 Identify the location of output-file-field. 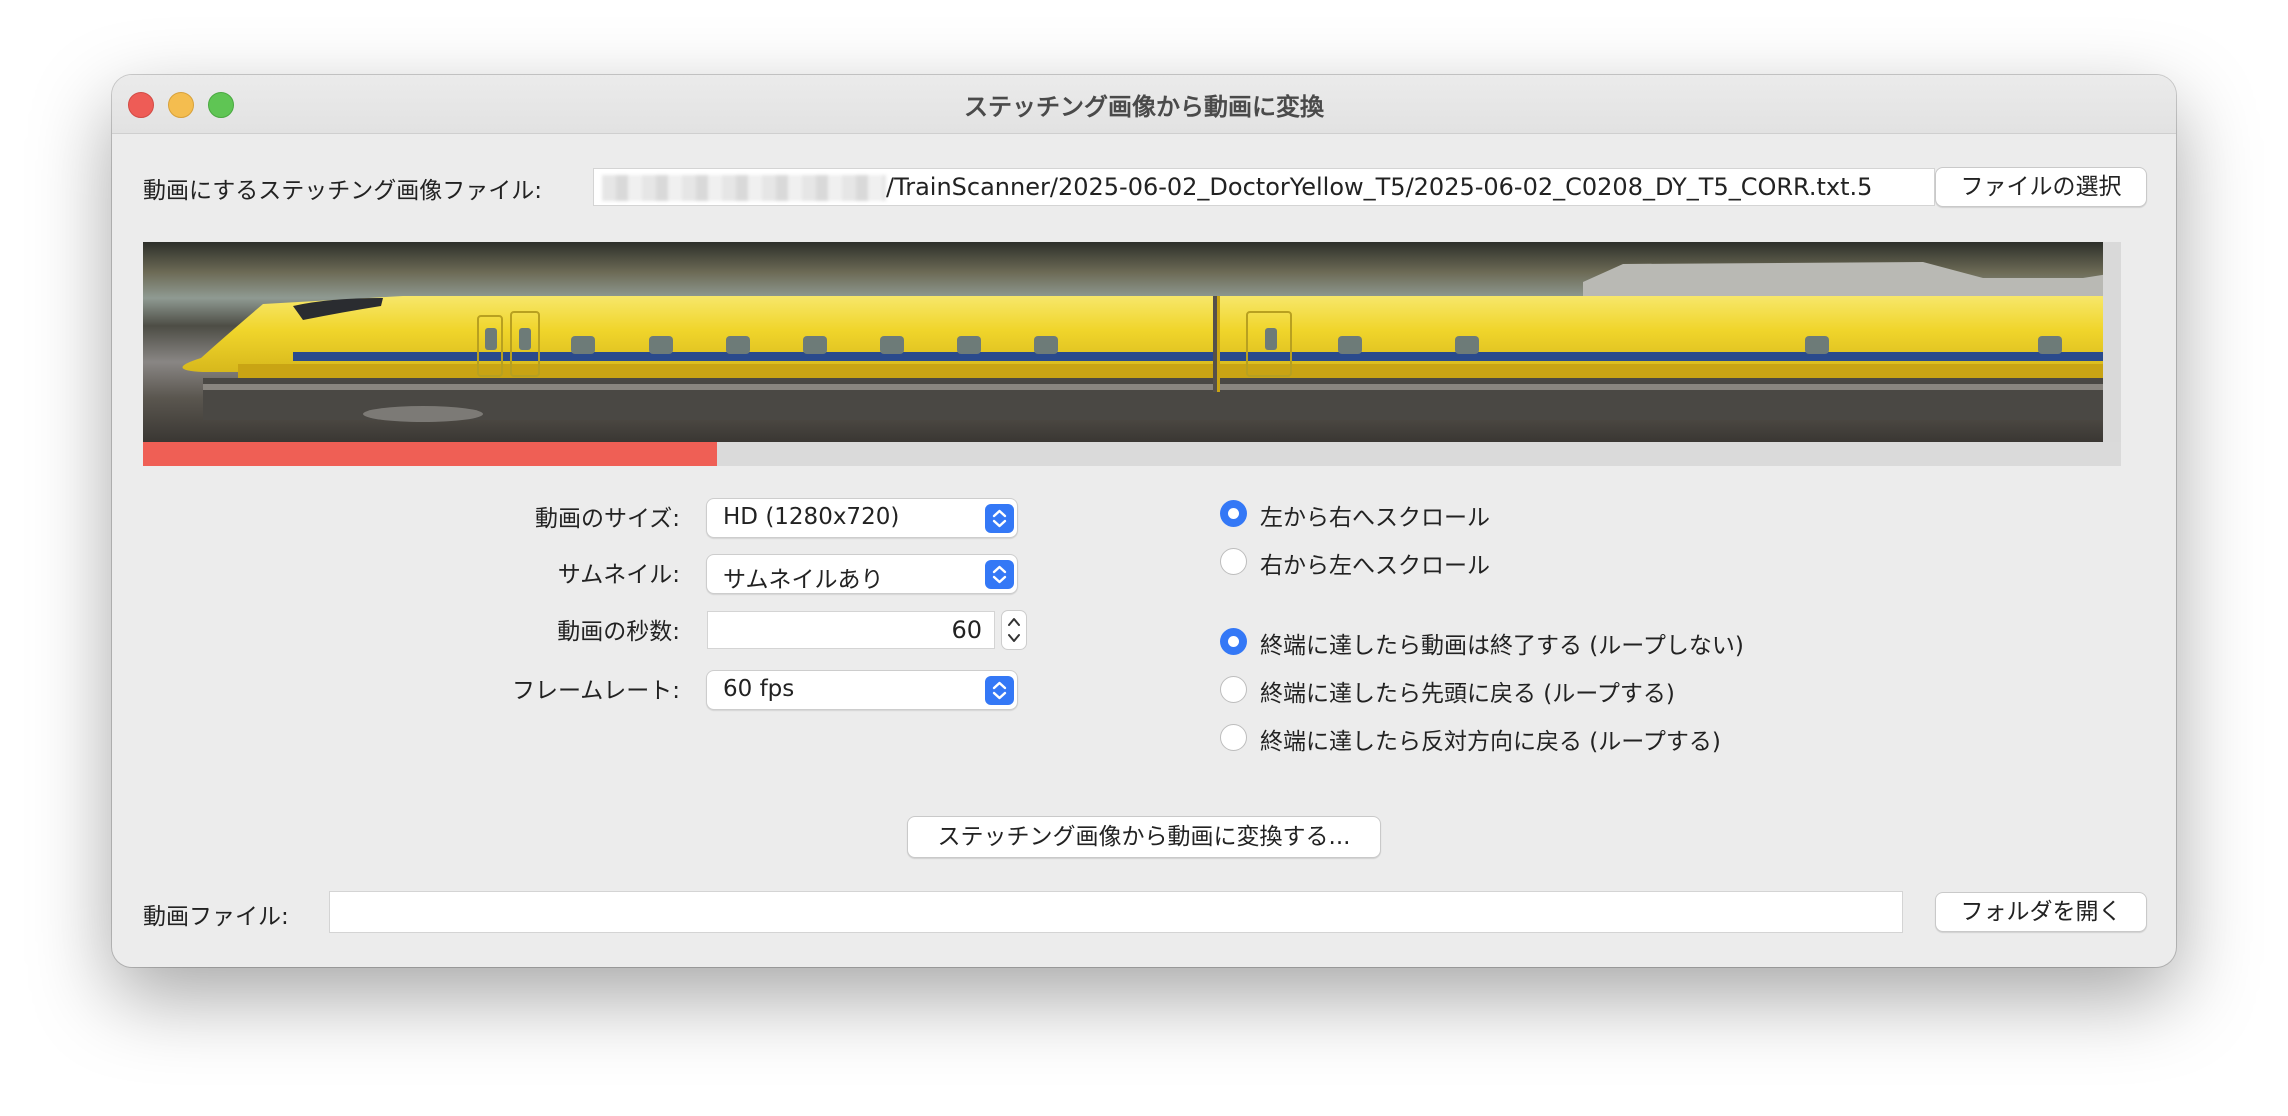
(1116, 912).